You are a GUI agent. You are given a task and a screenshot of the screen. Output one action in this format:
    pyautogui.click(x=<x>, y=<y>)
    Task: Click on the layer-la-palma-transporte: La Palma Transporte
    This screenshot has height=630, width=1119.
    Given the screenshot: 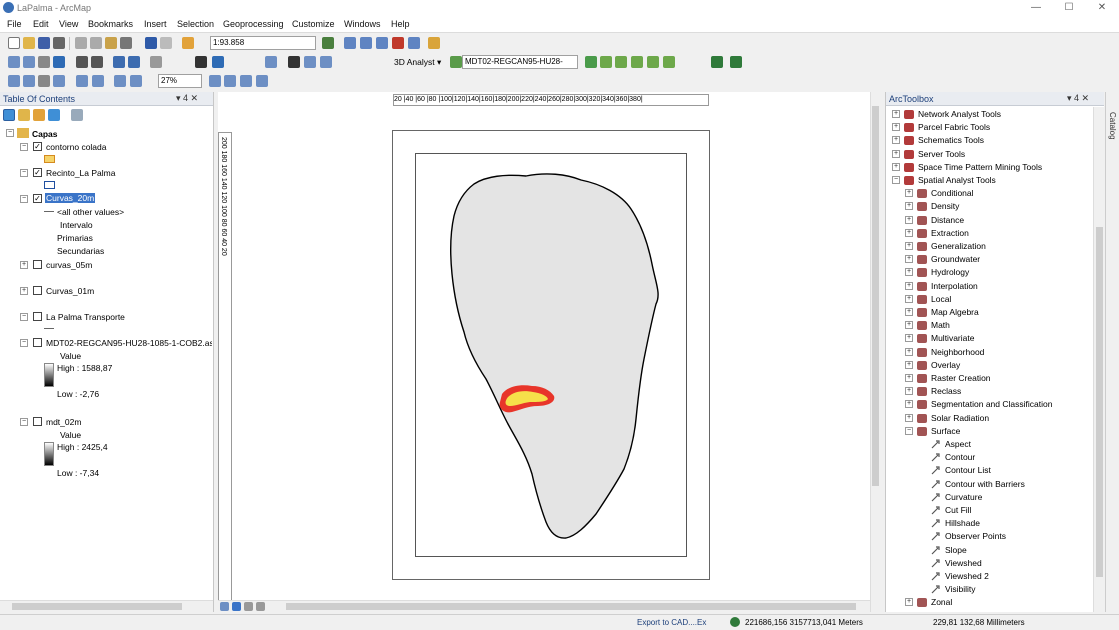 What is the action you would take?
    pyautogui.click(x=85, y=317)
    